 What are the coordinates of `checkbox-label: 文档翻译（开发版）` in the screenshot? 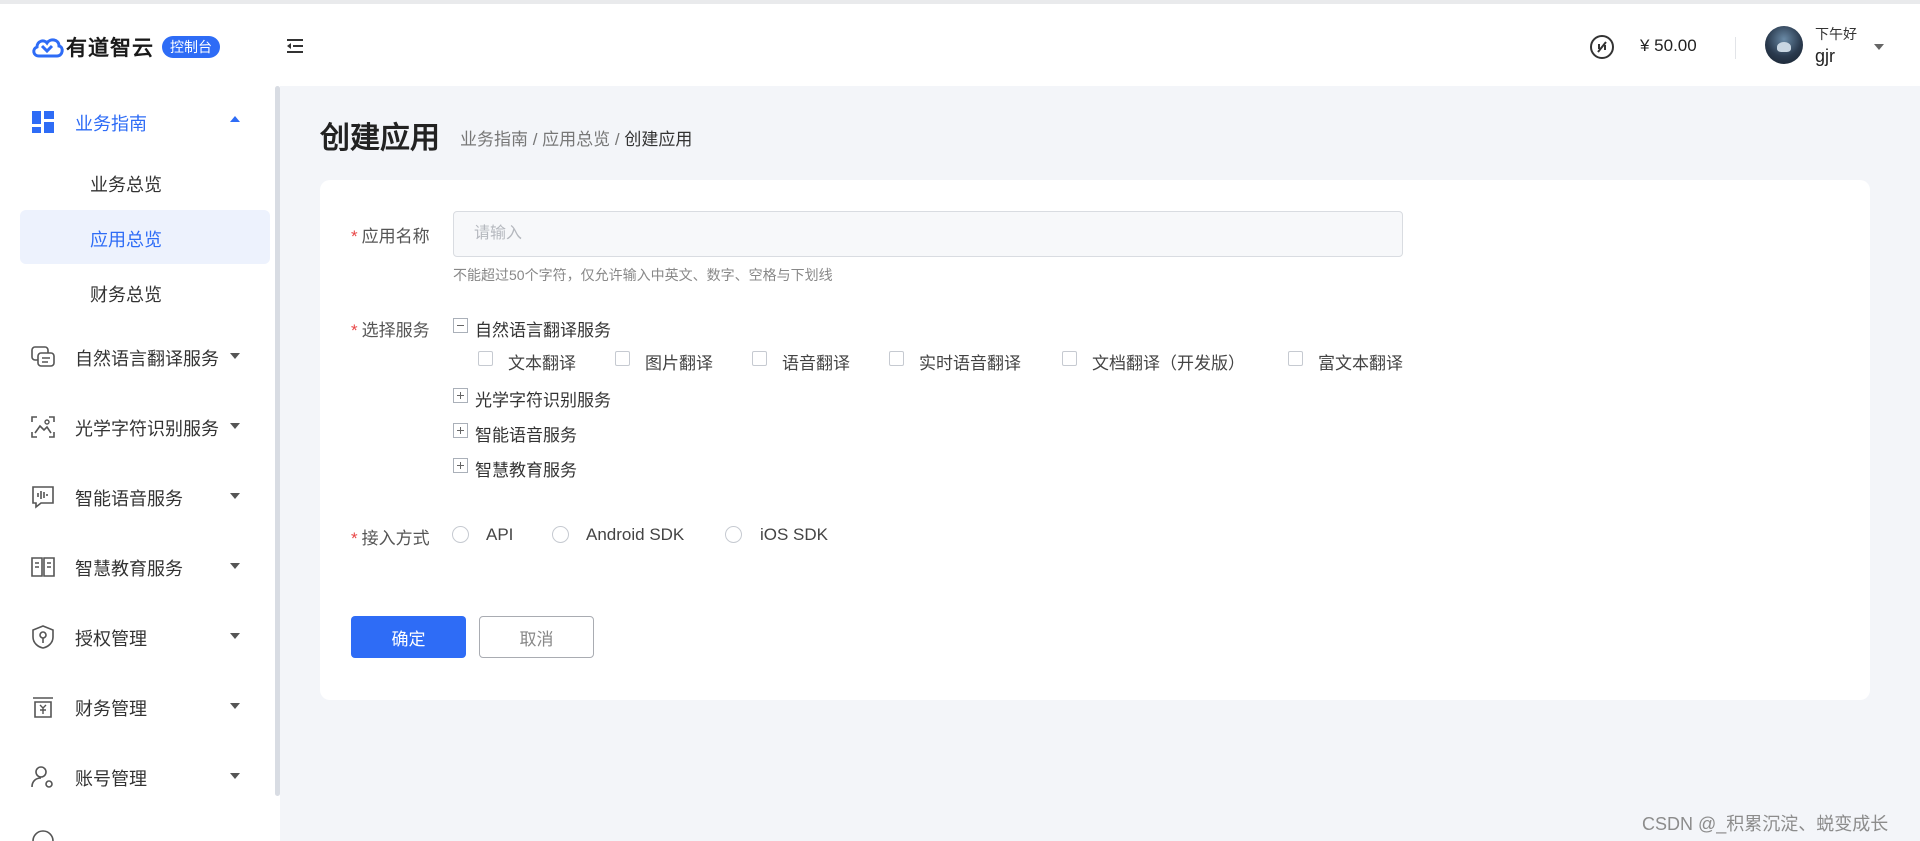 It's located at (1168, 361).